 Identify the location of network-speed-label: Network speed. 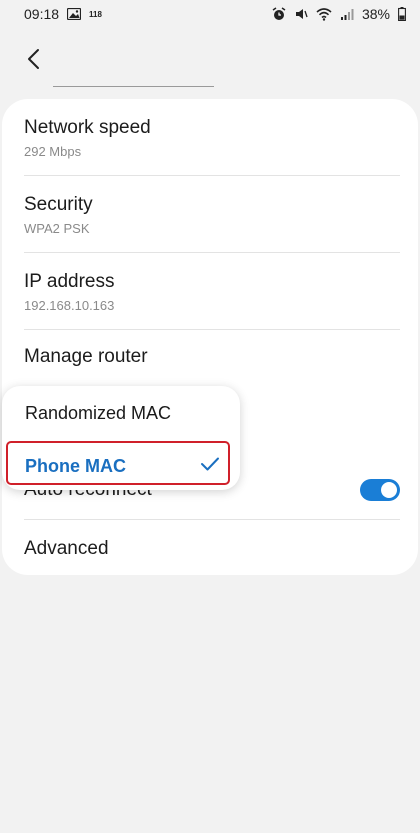
(87, 127).